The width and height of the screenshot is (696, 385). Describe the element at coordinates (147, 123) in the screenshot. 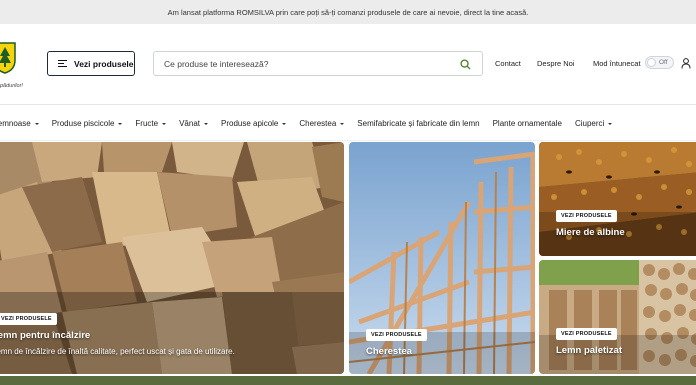

I see `category-label: Fructe` at that location.